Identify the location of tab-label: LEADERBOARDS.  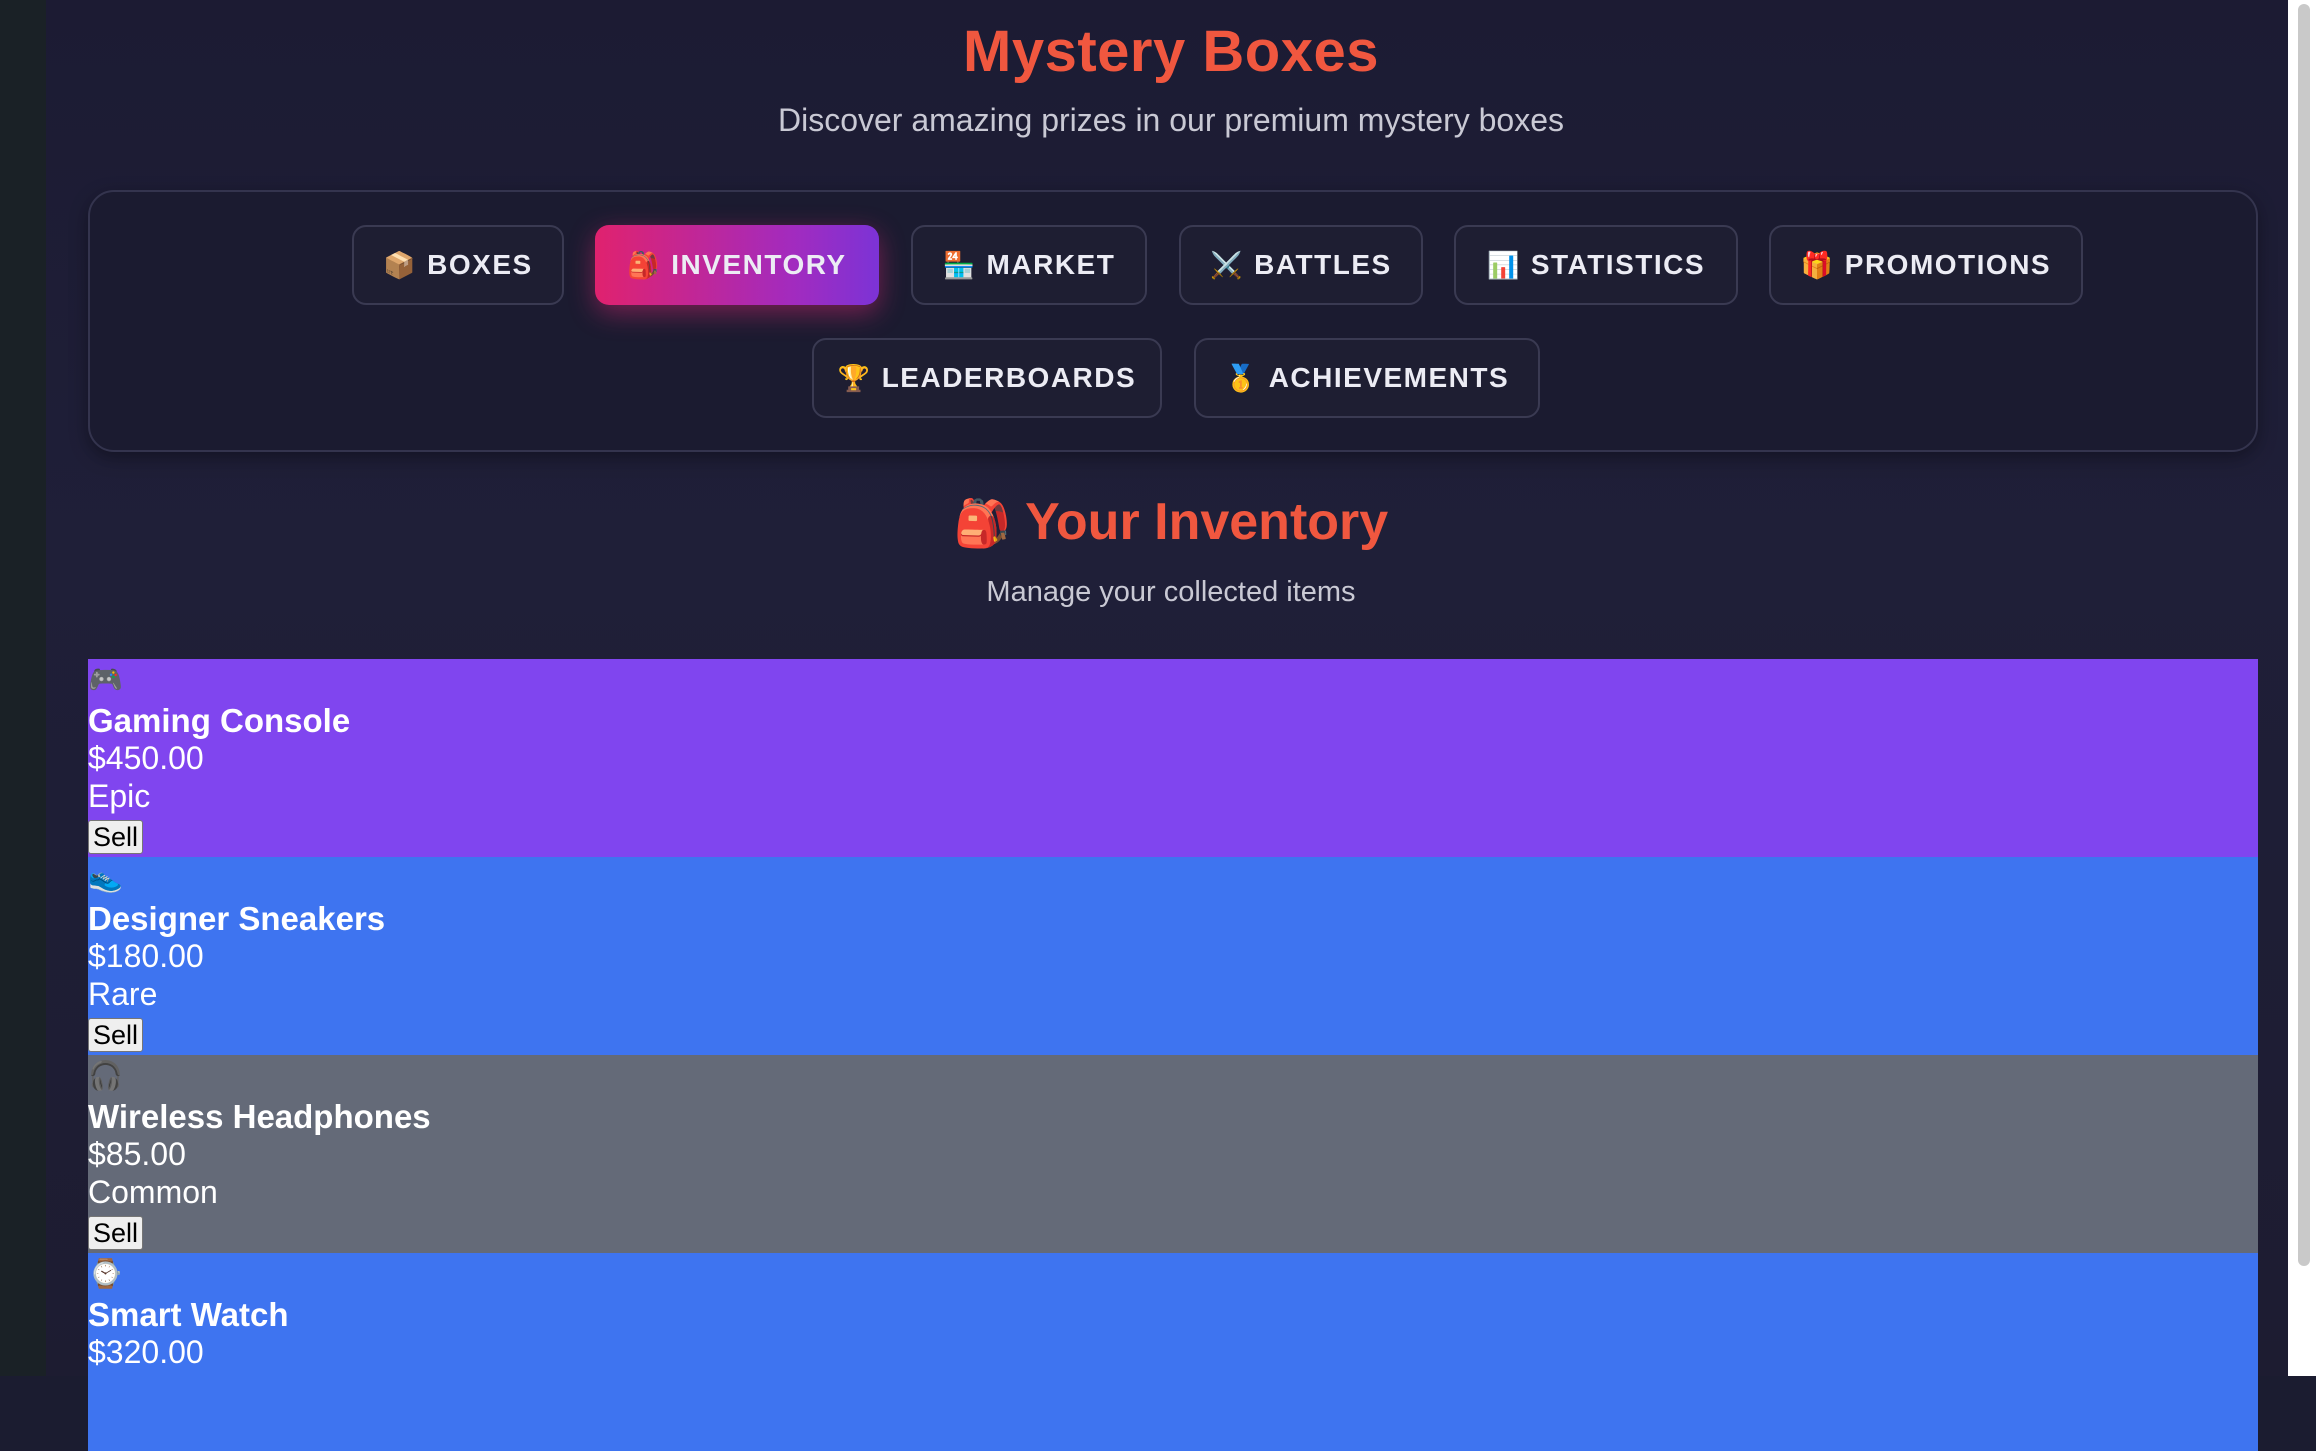
(1009, 377).